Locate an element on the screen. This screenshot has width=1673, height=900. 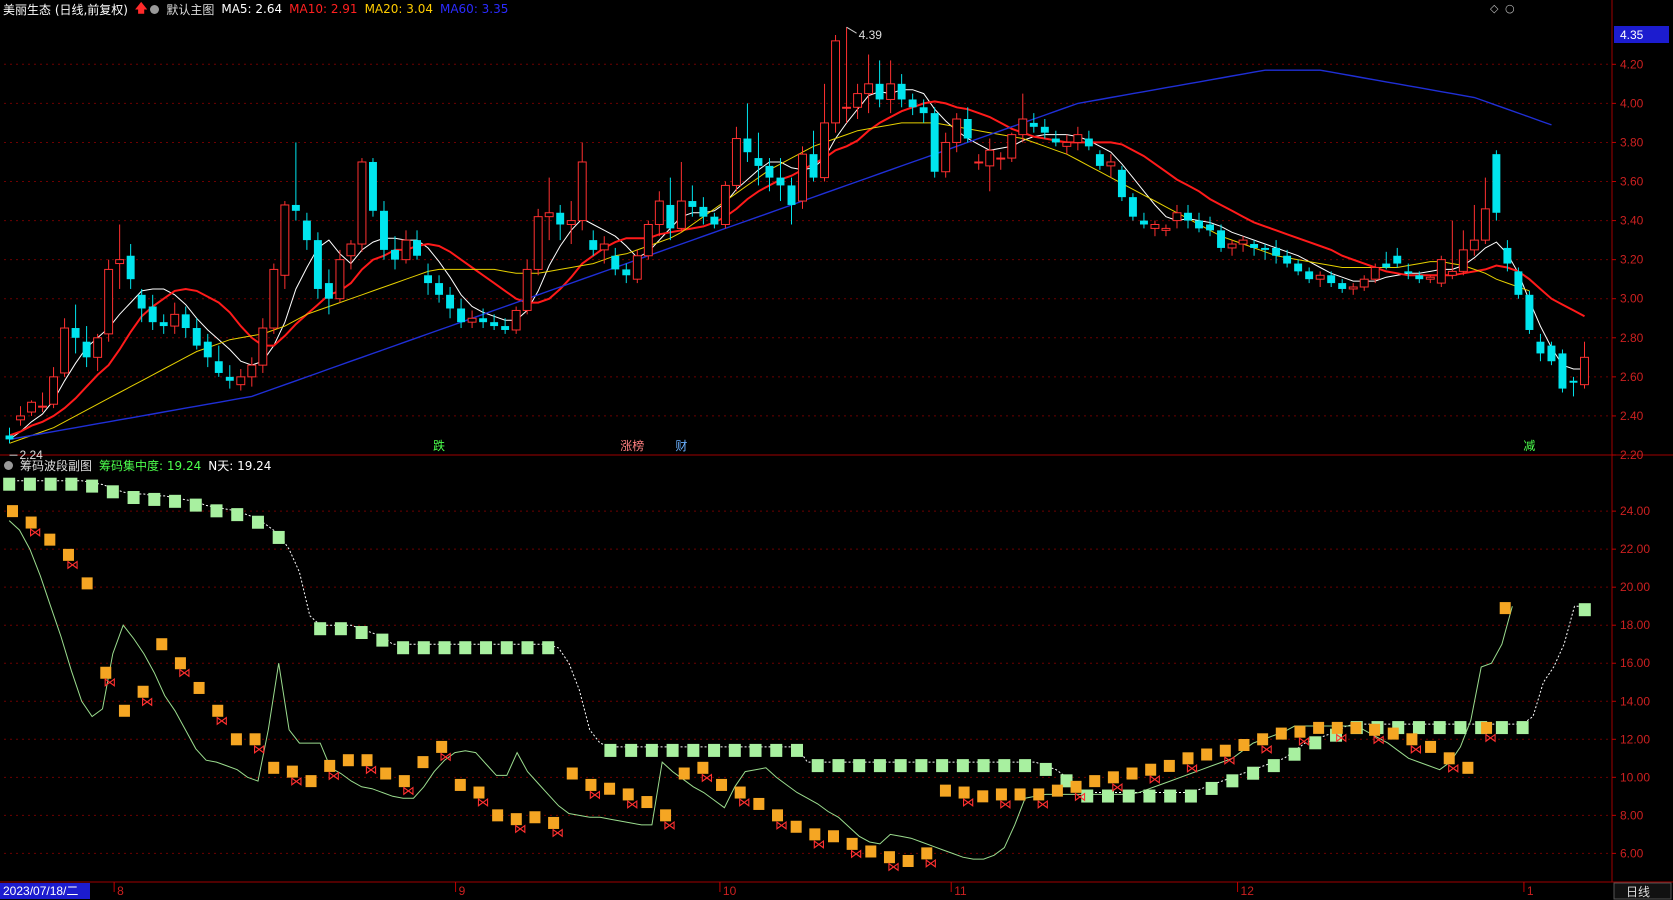
low-label: 2.24 is located at coordinates (32, 455).